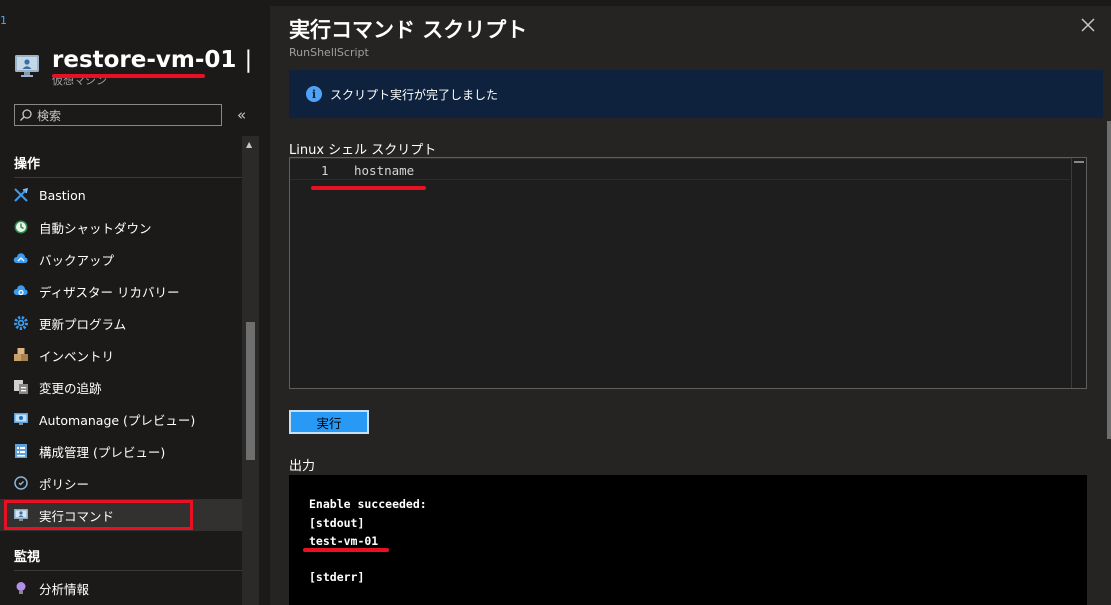 Image resolution: width=1111 pixels, height=605 pixels. Describe the element at coordinates (49, 115) in the screenshot. I see `search-placeholder: 検索` at that location.